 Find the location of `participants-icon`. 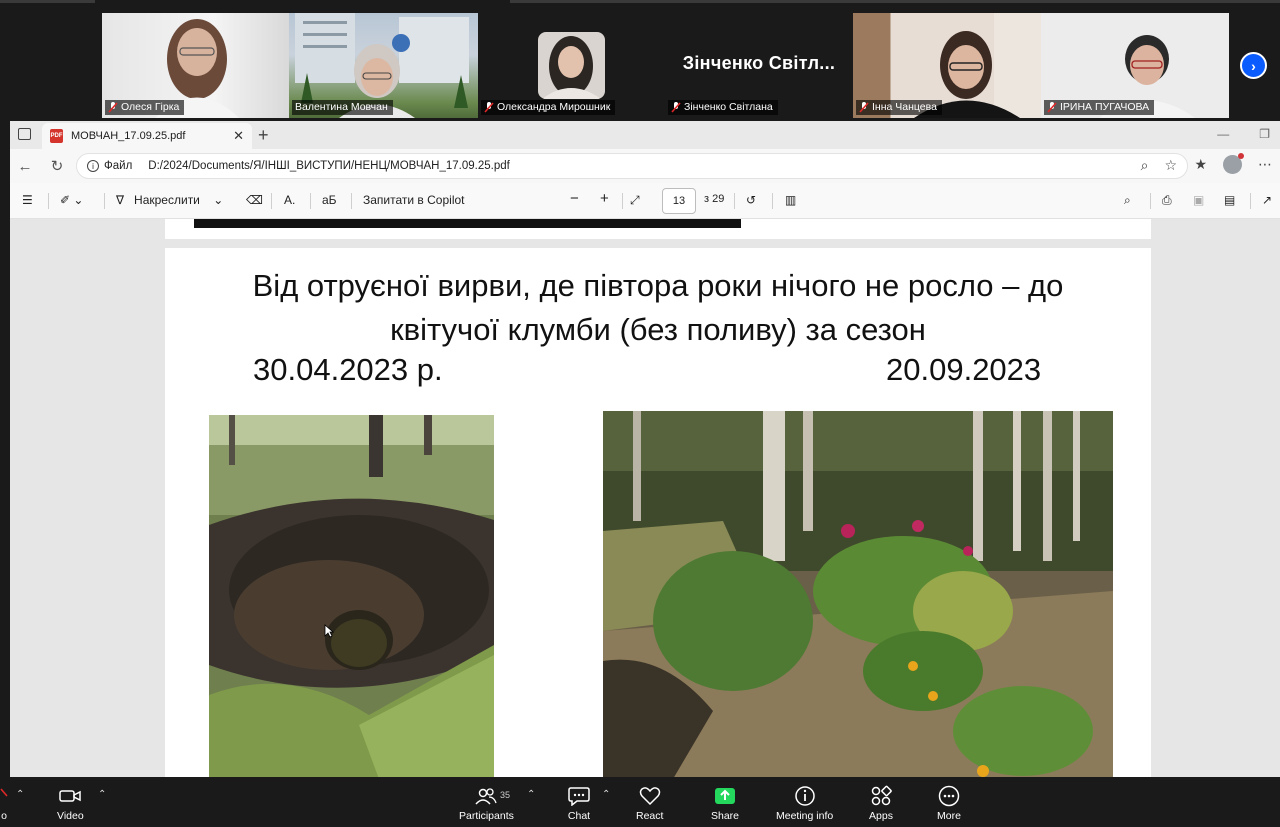

participants-icon is located at coordinates (486, 796).